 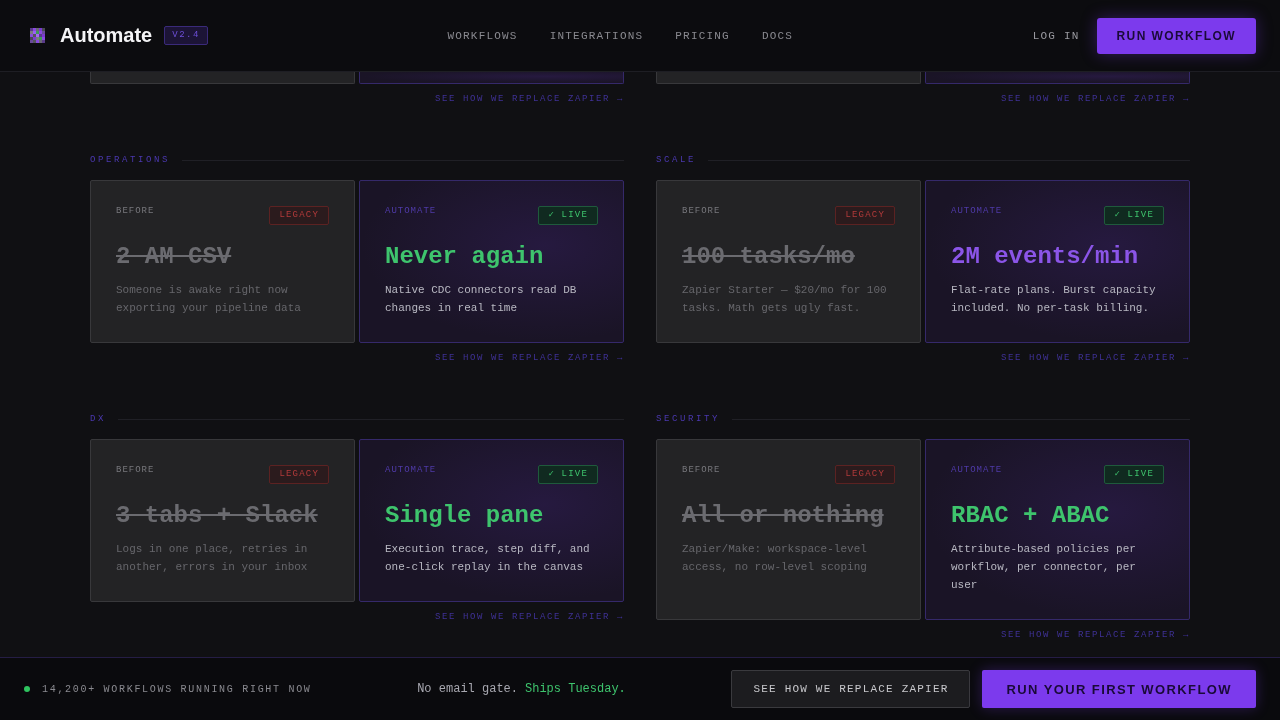 What do you see at coordinates (467, 689) in the screenshot?
I see `footer-note: No email gate.` at bounding box center [467, 689].